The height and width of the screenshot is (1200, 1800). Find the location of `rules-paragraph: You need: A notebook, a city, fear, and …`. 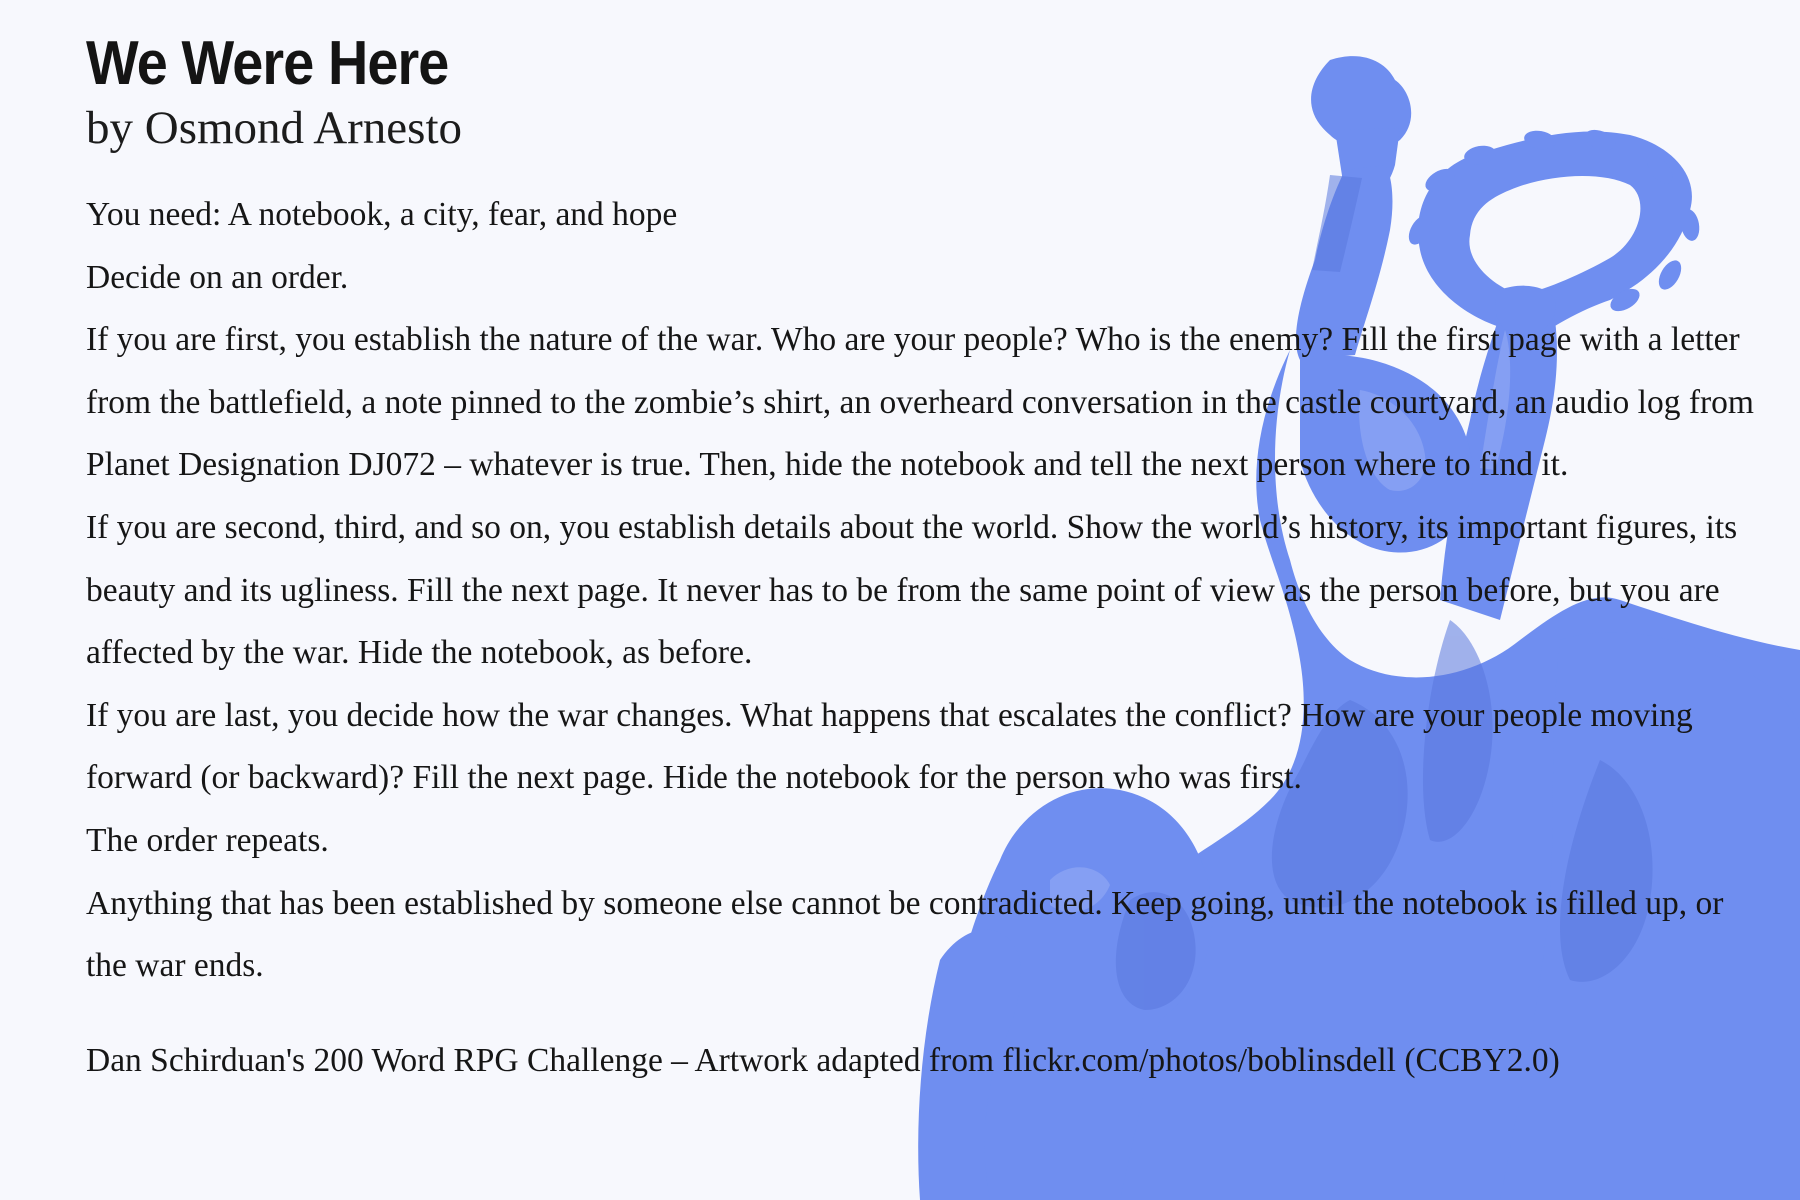

rules-paragraph: You need: A notebook, a city, fear, and … is located at coordinates (382, 214).